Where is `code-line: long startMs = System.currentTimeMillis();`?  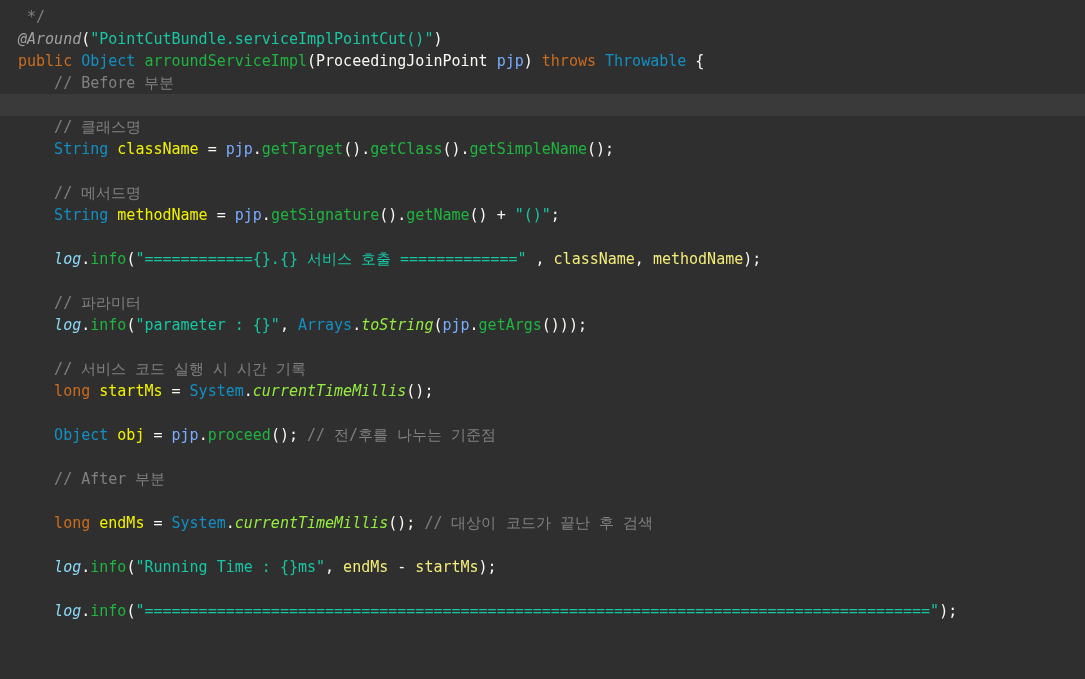
code-line: long startMs = System.currentTimeMillis(); is located at coordinates (244, 391).